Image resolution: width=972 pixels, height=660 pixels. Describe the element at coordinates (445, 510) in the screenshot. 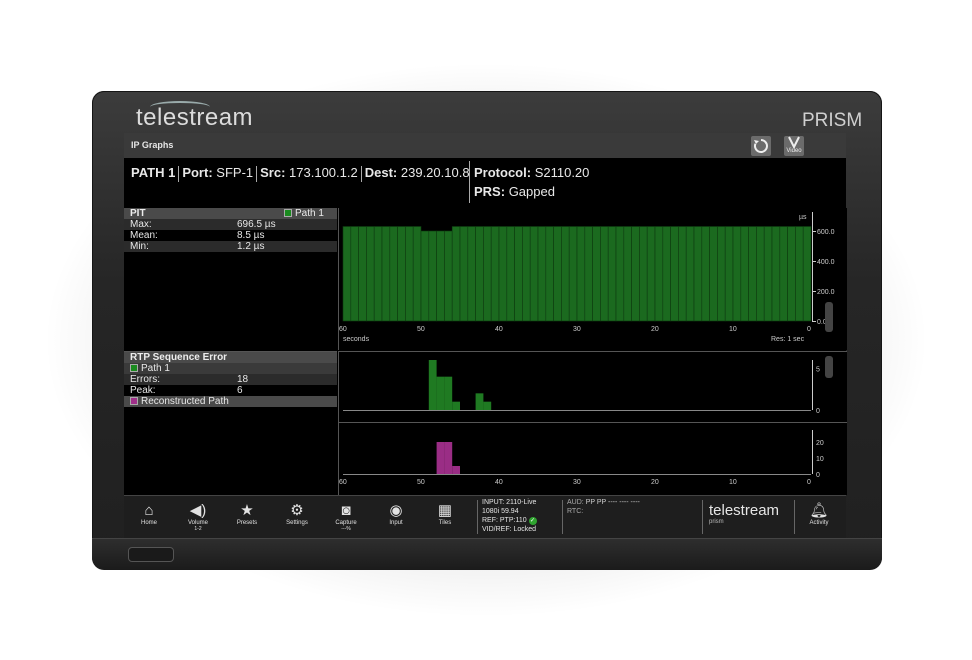

I see `tiles-icon: ▦` at that location.